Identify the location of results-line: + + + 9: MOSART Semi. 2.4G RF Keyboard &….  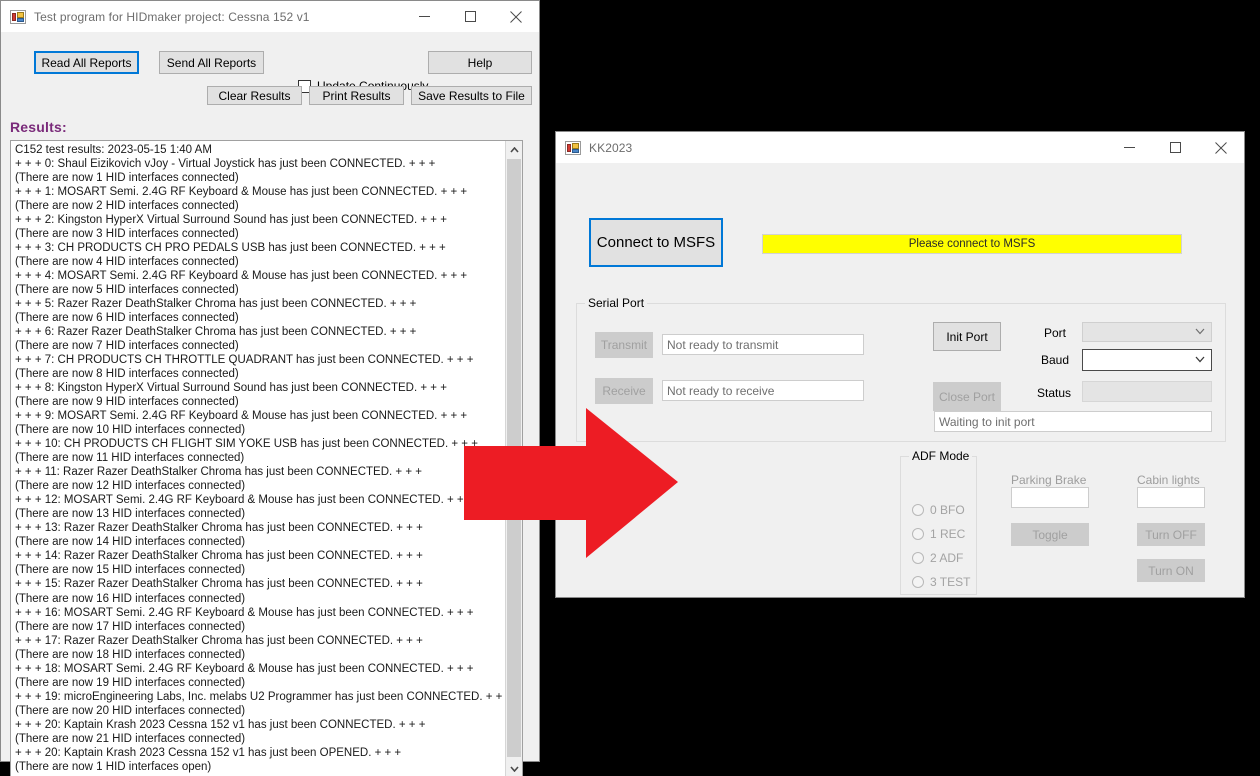
(241, 416).